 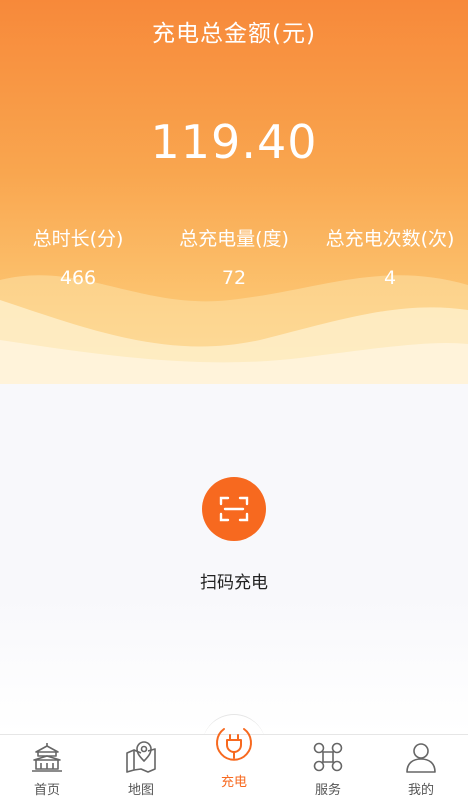 I want to click on stat-label: 总充电量(度), so click(x=234, y=239).